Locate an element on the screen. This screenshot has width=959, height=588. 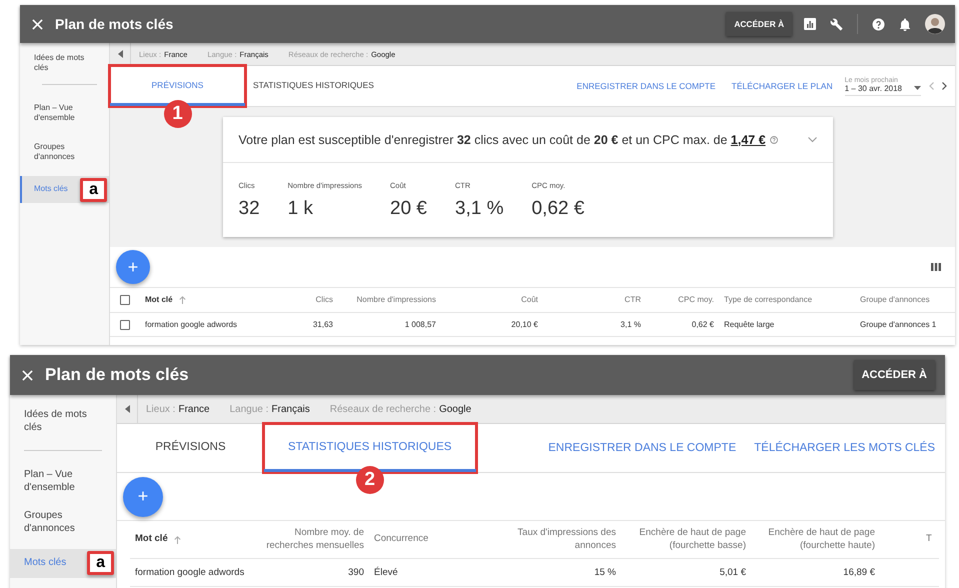
metric-value: 32 is located at coordinates (249, 209).